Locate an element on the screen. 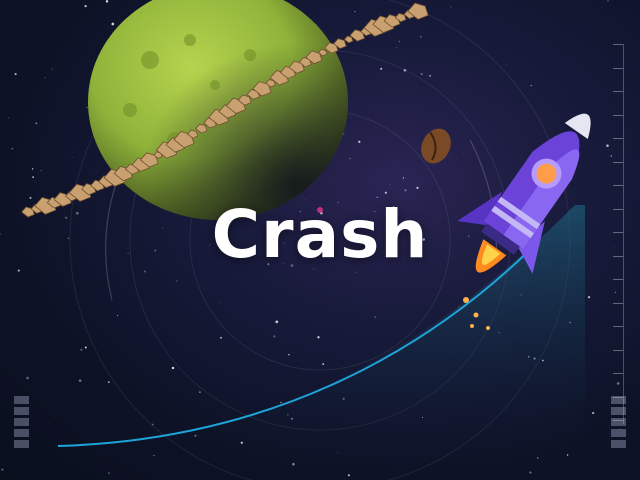 Image resolution: width=640 pixels, height=480 pixels. right-level-indicator is located at coordinates (618, 423).